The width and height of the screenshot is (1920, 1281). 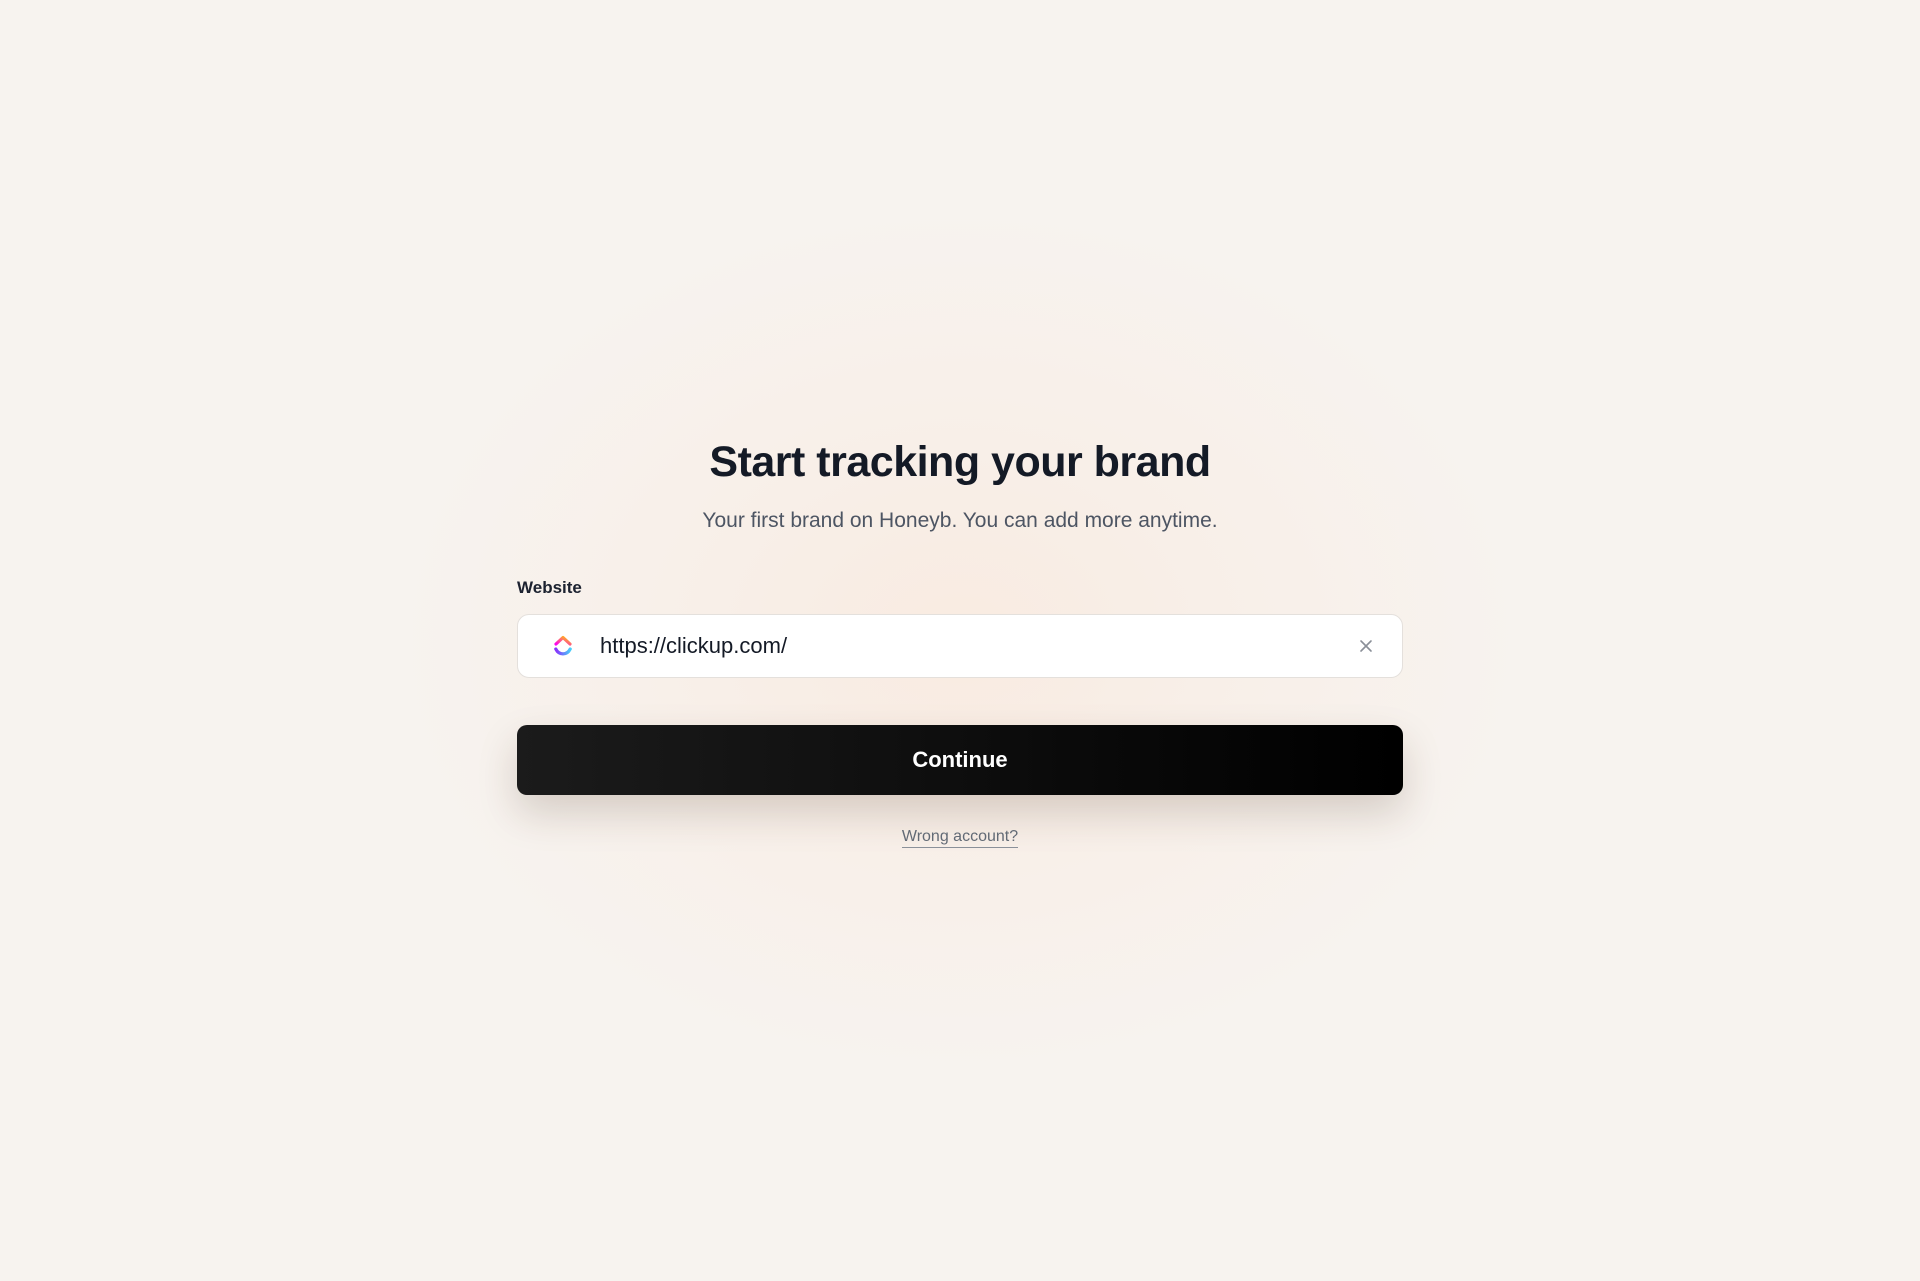 I want to click on continue-button: Continue, so click(x=960, y=760).